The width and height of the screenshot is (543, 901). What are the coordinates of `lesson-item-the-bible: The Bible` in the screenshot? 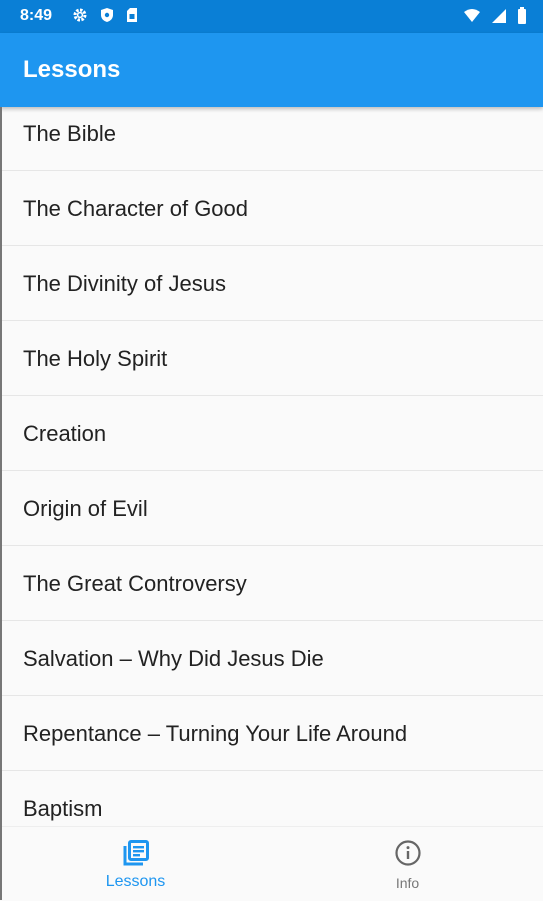 It's located at (271, 139).